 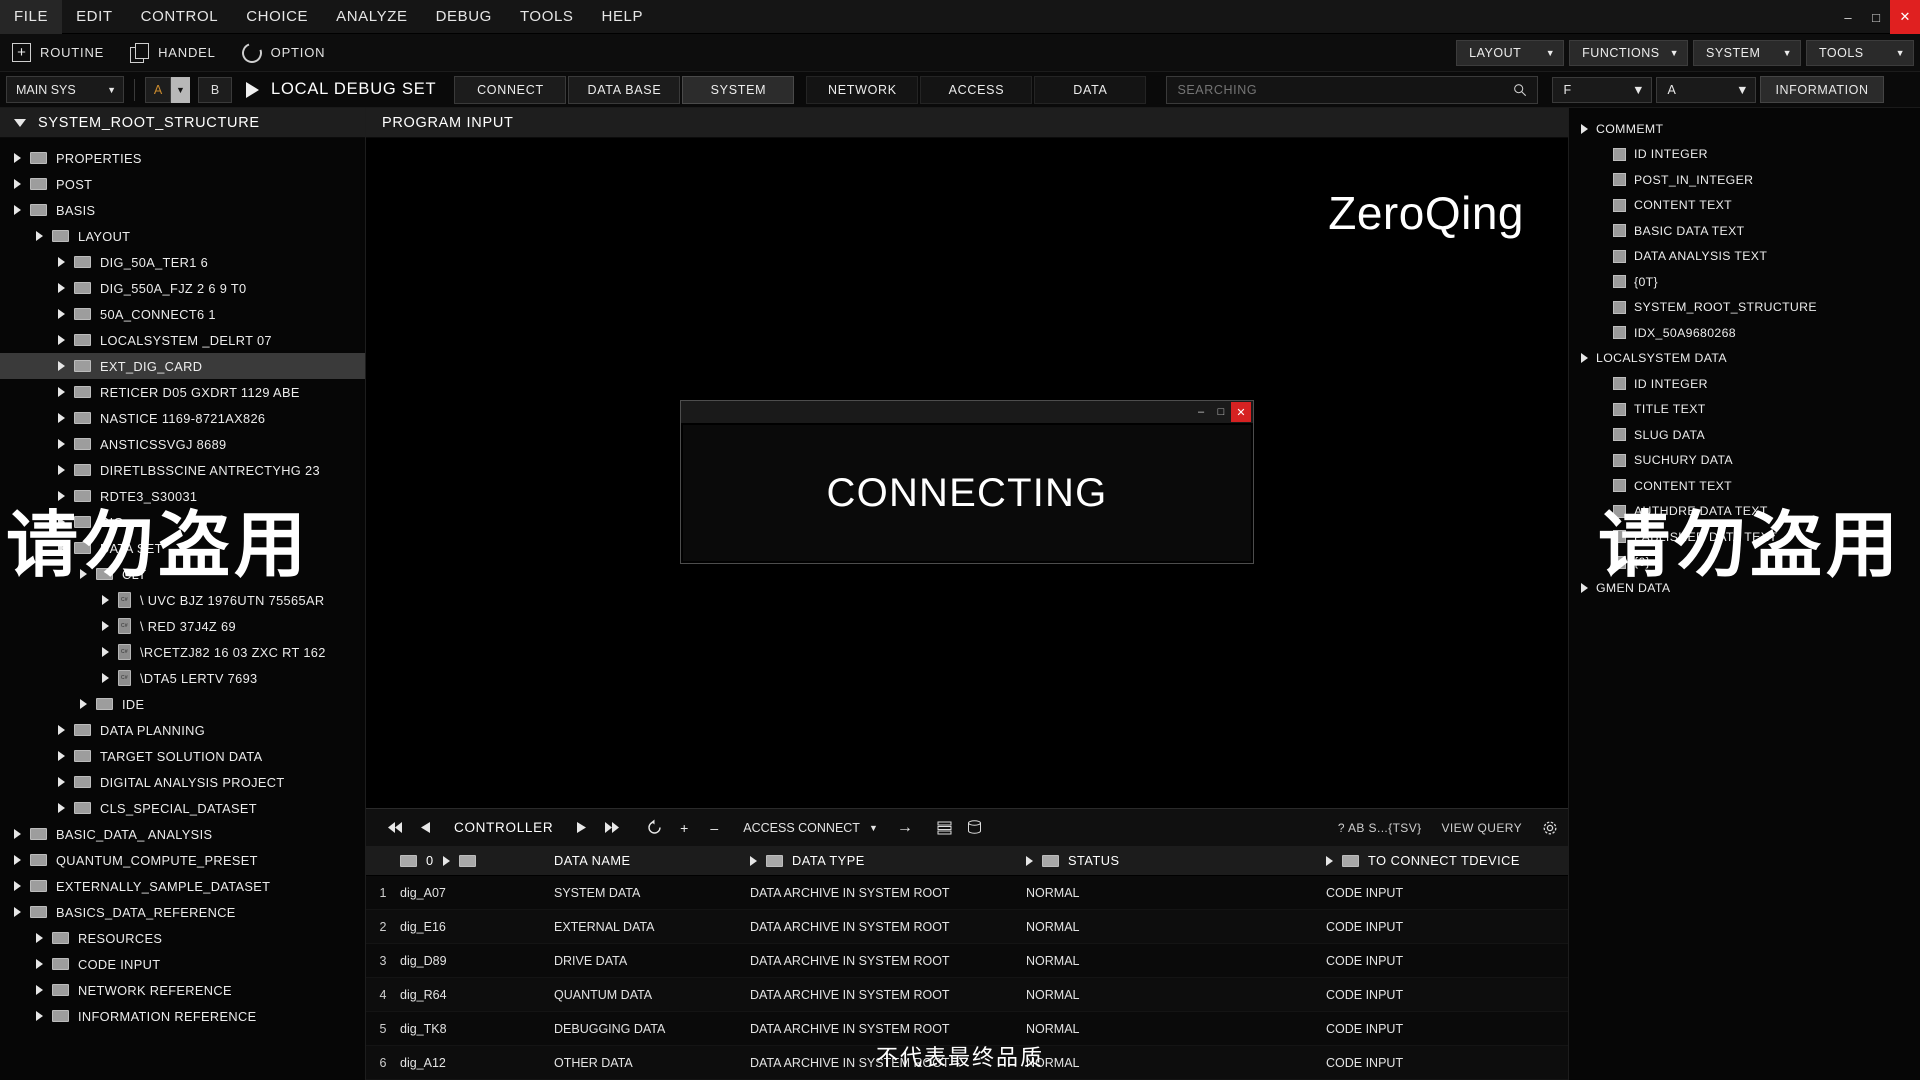 What do you see at coordinates (1744, 537) in the screenshot?
I see `schema-item: PABLISHED DATA TEXT` at bounding box center [1744, 537].